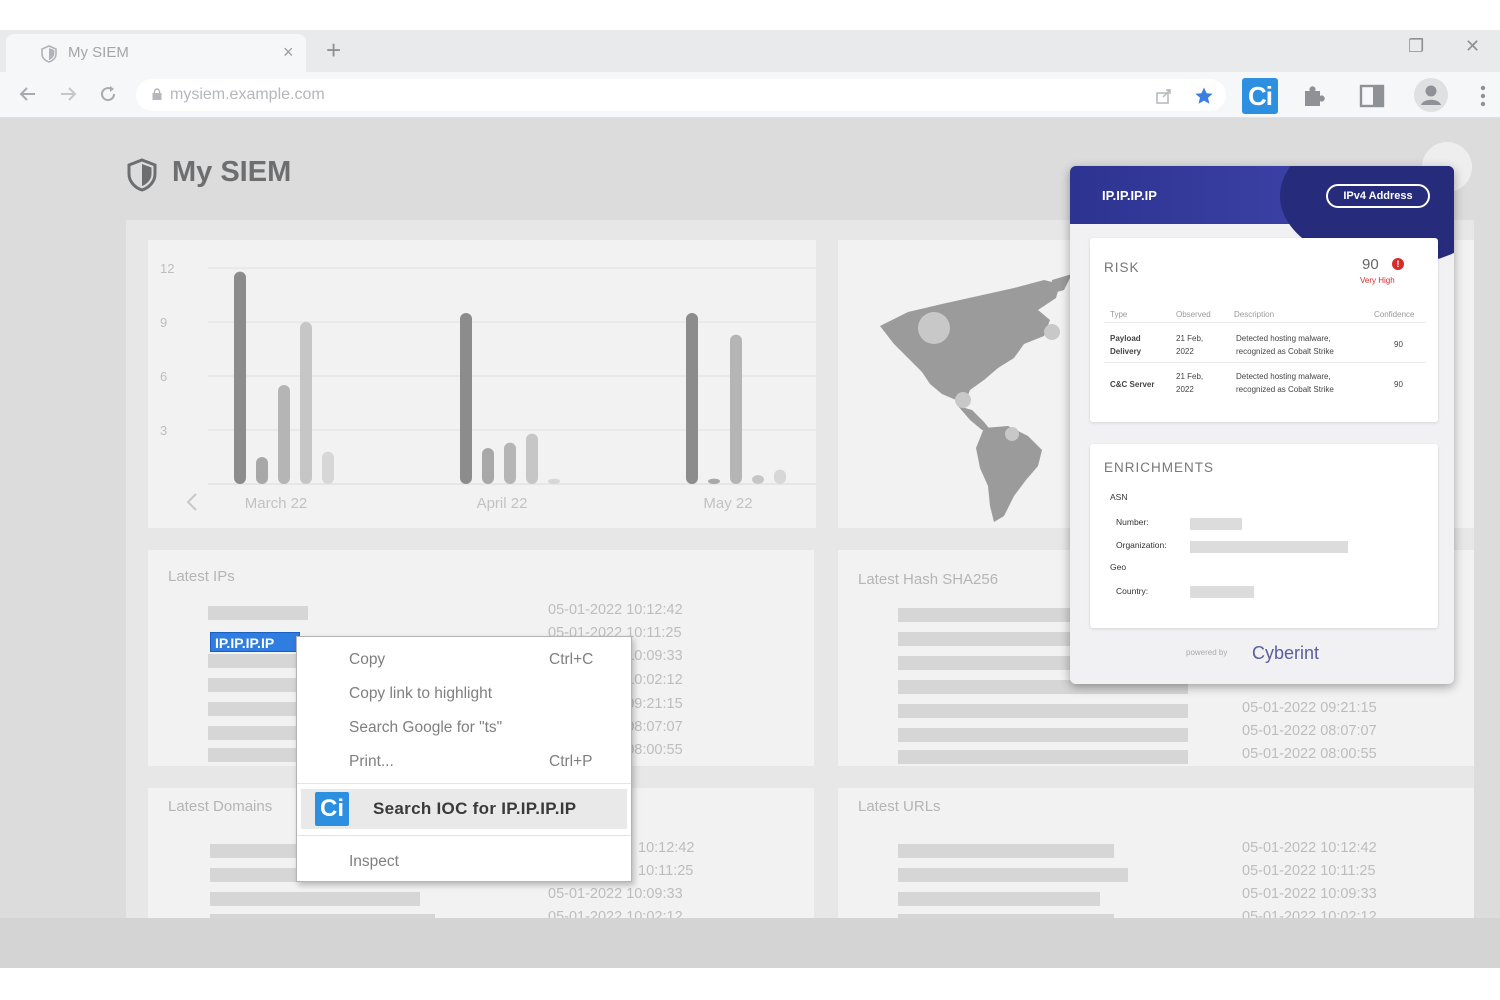  Describe the element at coordinates (1119, 497) in the screenshot. I see `asn-label: ASN` at that location.